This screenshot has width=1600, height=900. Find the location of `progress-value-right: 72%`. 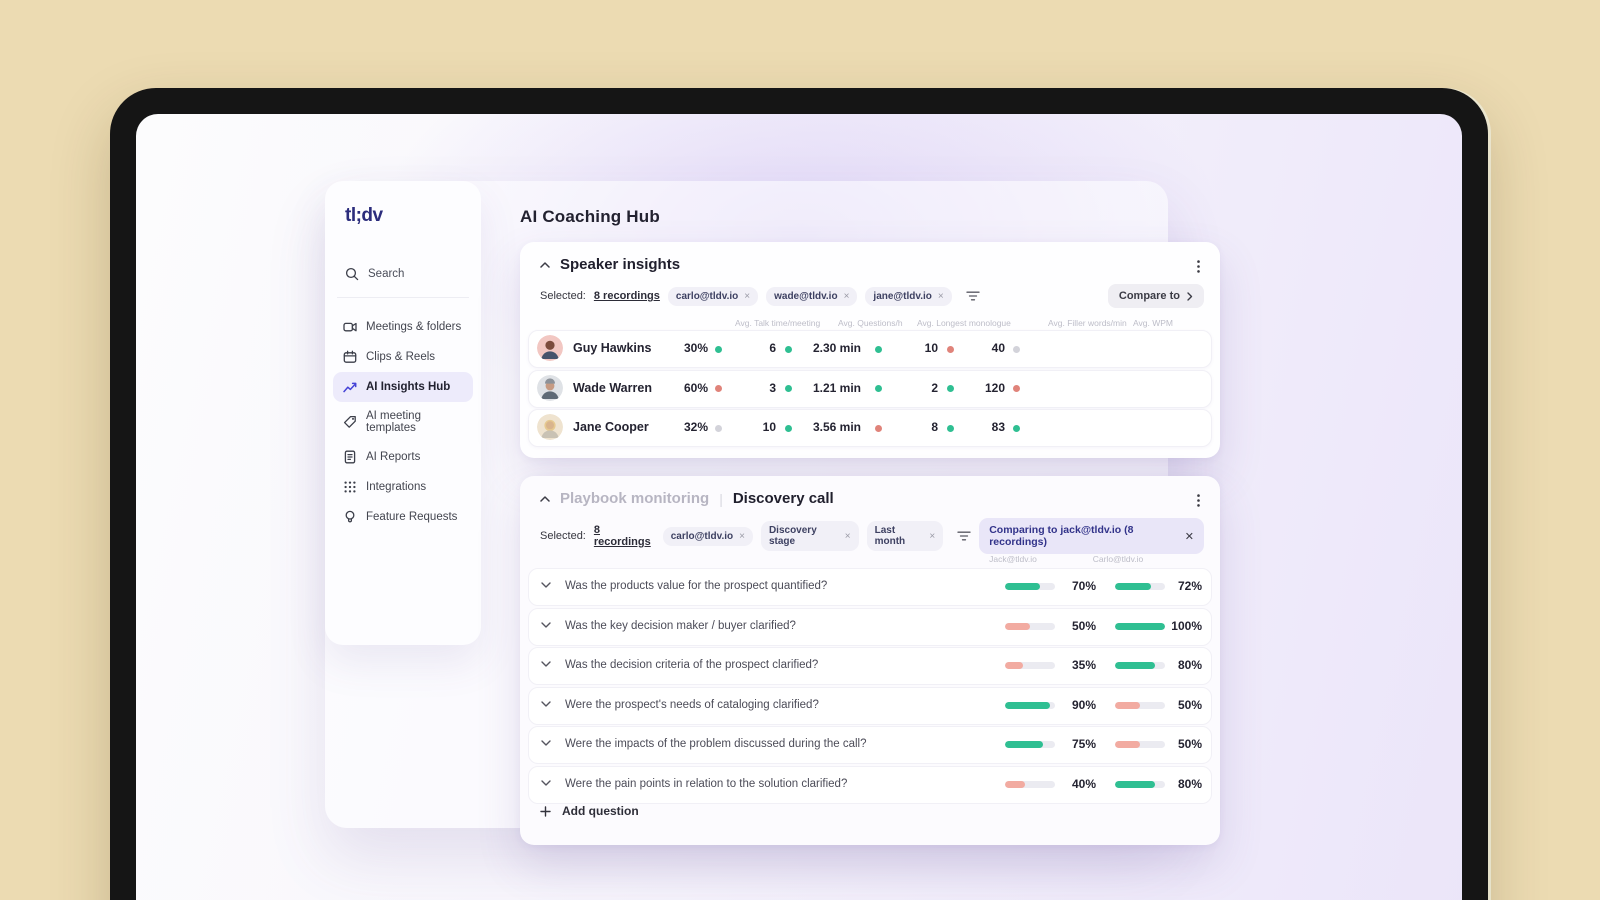

progress-value-right: 72% is located at coordinates (1189, 586).